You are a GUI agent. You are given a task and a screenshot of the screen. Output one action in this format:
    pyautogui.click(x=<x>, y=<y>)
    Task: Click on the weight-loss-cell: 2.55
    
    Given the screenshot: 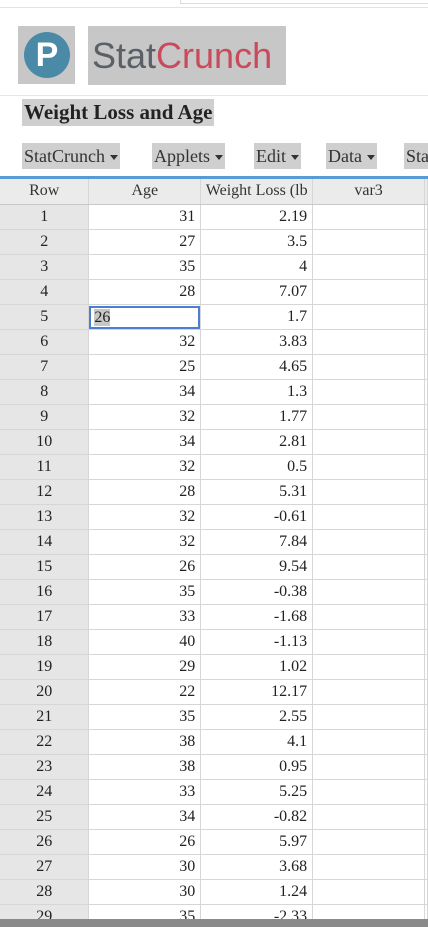 What is the action you would take?
    pyautogui.click(x=257, y=717)
    